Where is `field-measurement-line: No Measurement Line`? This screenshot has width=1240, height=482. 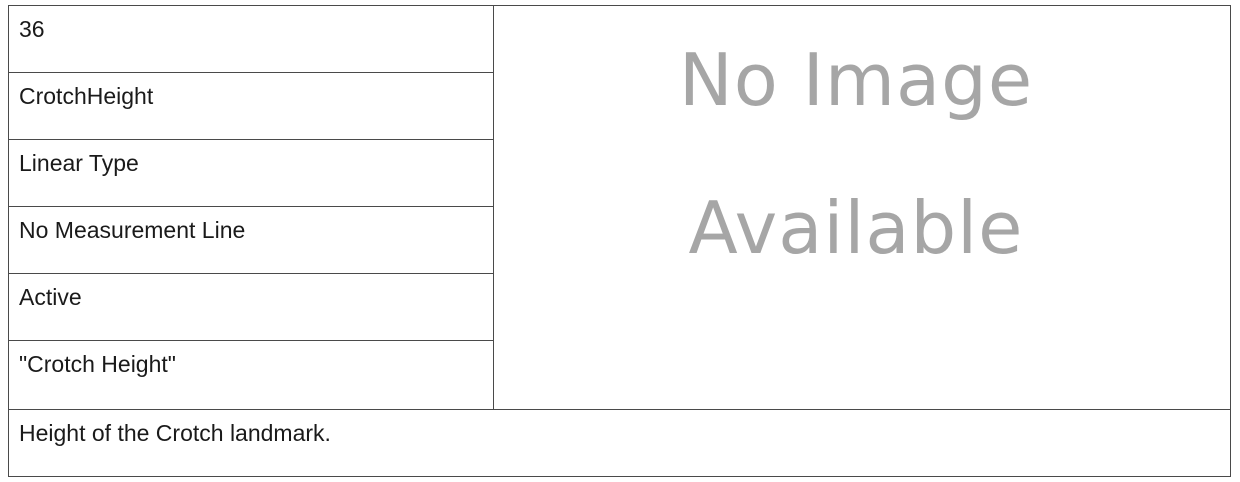
field-measurement-line: No Measurement Line is located at coordinates (251, 240).